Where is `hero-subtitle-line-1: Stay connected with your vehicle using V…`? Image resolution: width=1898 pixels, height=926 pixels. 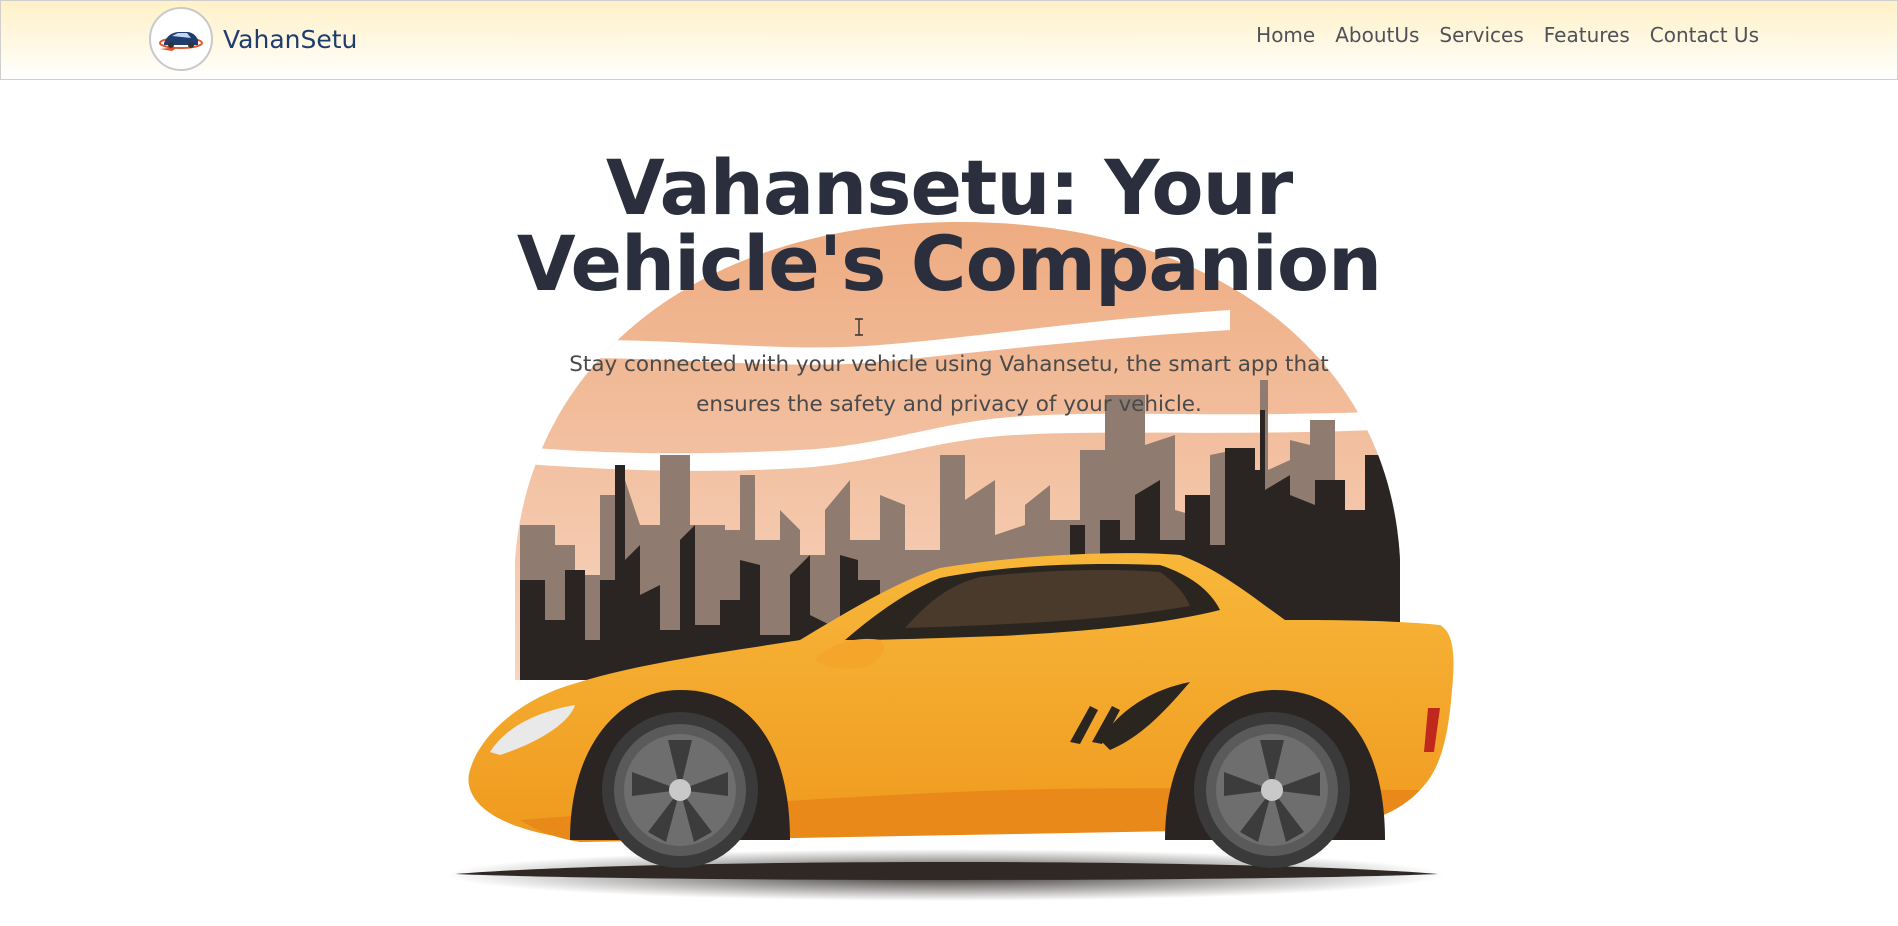 hero-subtitle-line-1: Stay connected with your vehicle using V… is located at coordinates (949, 364).